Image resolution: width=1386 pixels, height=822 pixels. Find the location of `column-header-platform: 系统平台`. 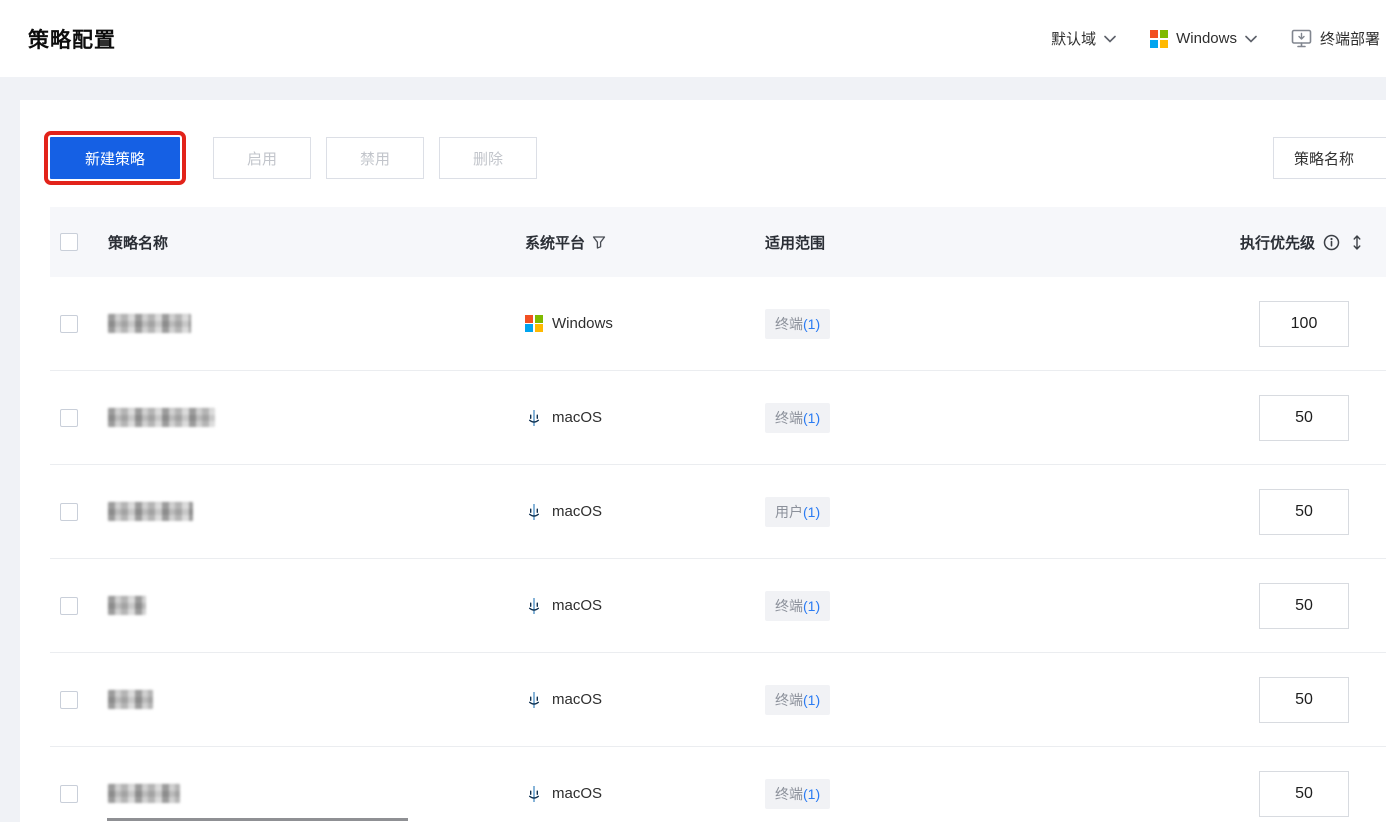

column-header-platform: 系统平台 is located at coordinates (645, 242).